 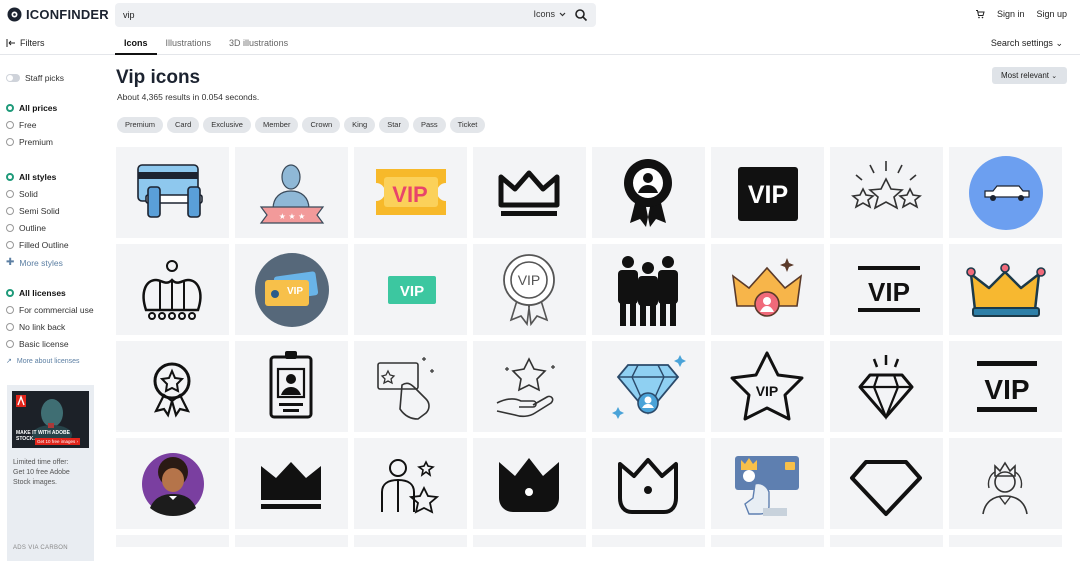 I want to click on sign-up-link: Sign up, so click(x=1051, y=14).